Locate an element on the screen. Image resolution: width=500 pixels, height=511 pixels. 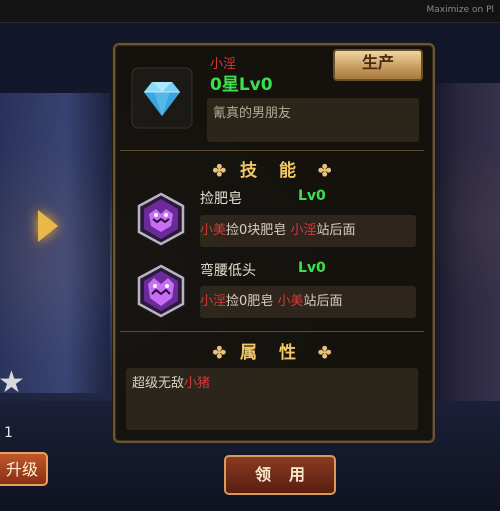
attributes-text: 超级无敌小猪 is located at coordinates (171, 383).